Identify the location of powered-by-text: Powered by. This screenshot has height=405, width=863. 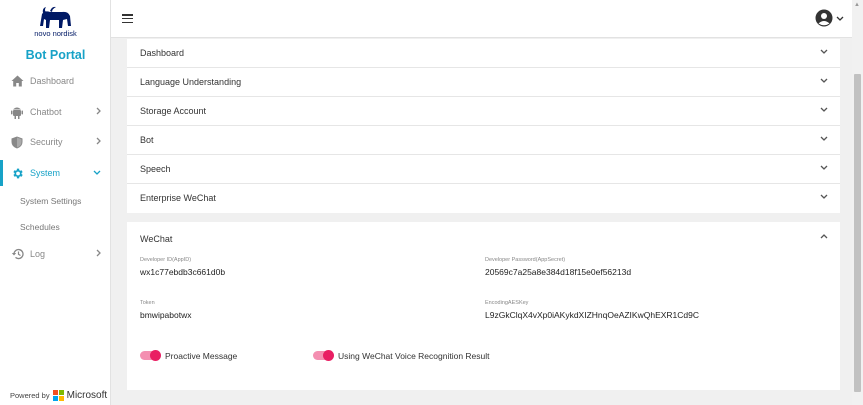
(30, 395).